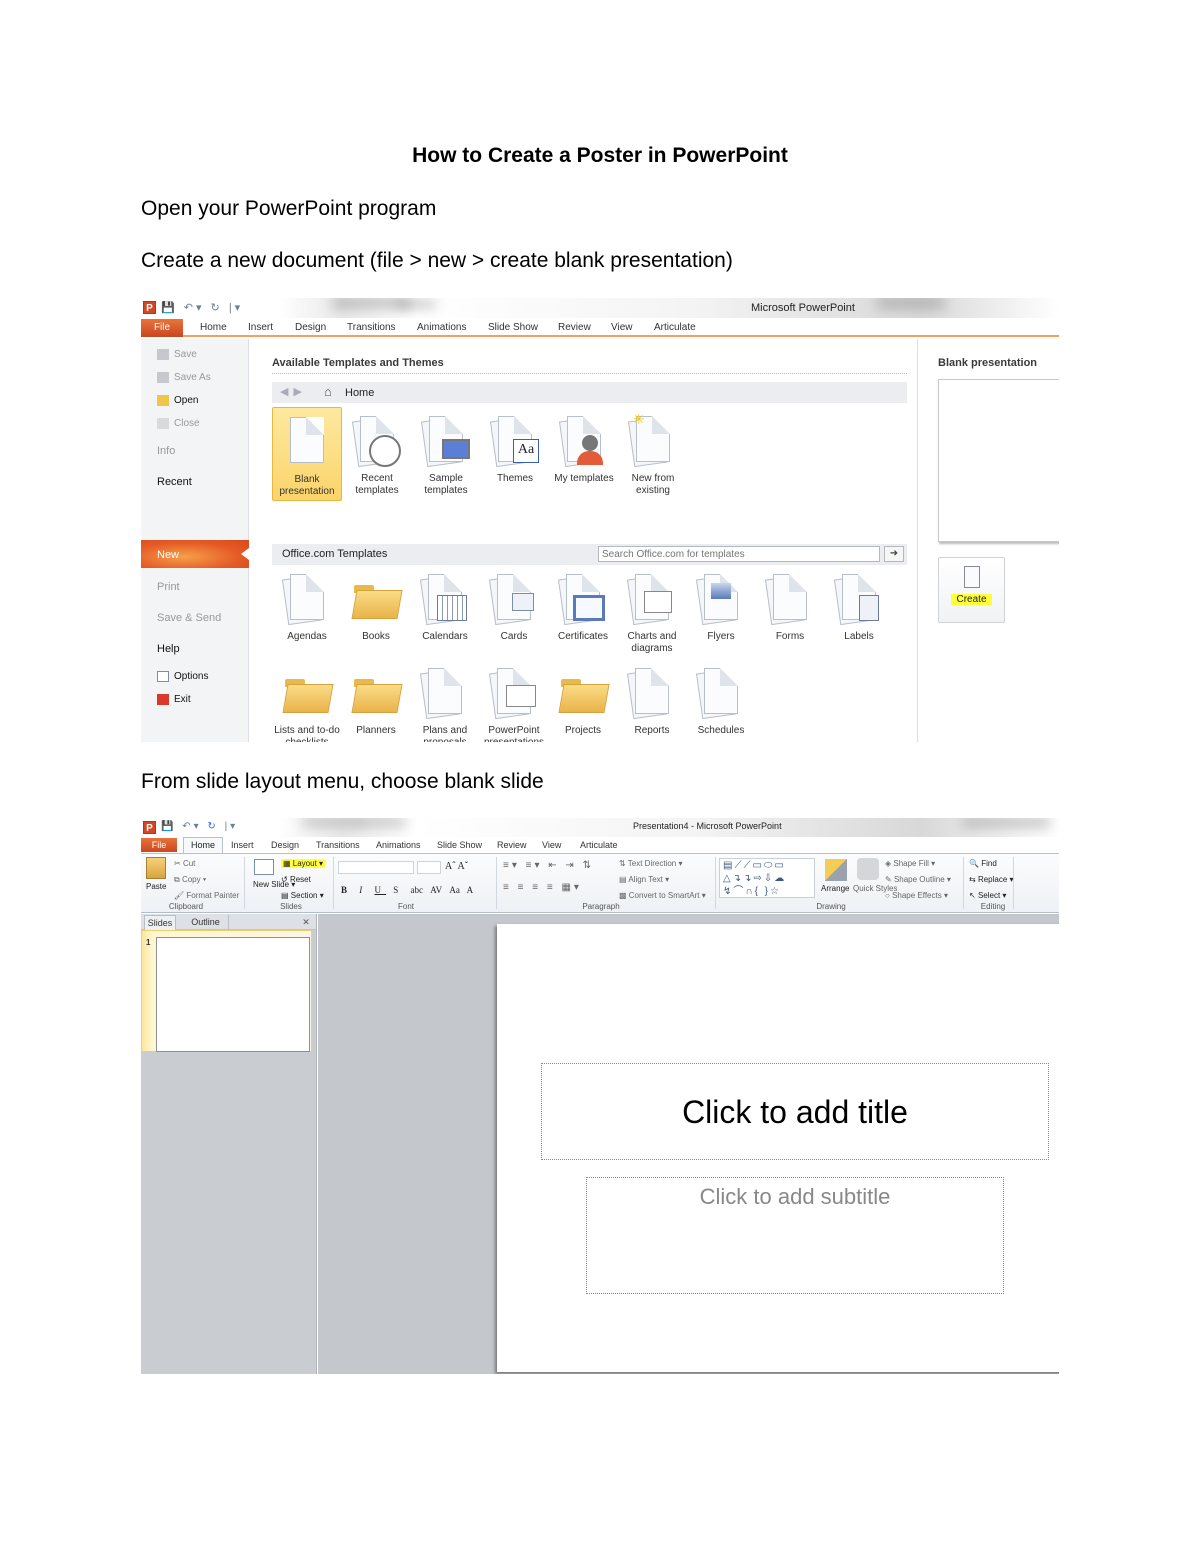 The image size is (1200, 1553). I want to click on tab-slides: Slides, so click(160, 922).